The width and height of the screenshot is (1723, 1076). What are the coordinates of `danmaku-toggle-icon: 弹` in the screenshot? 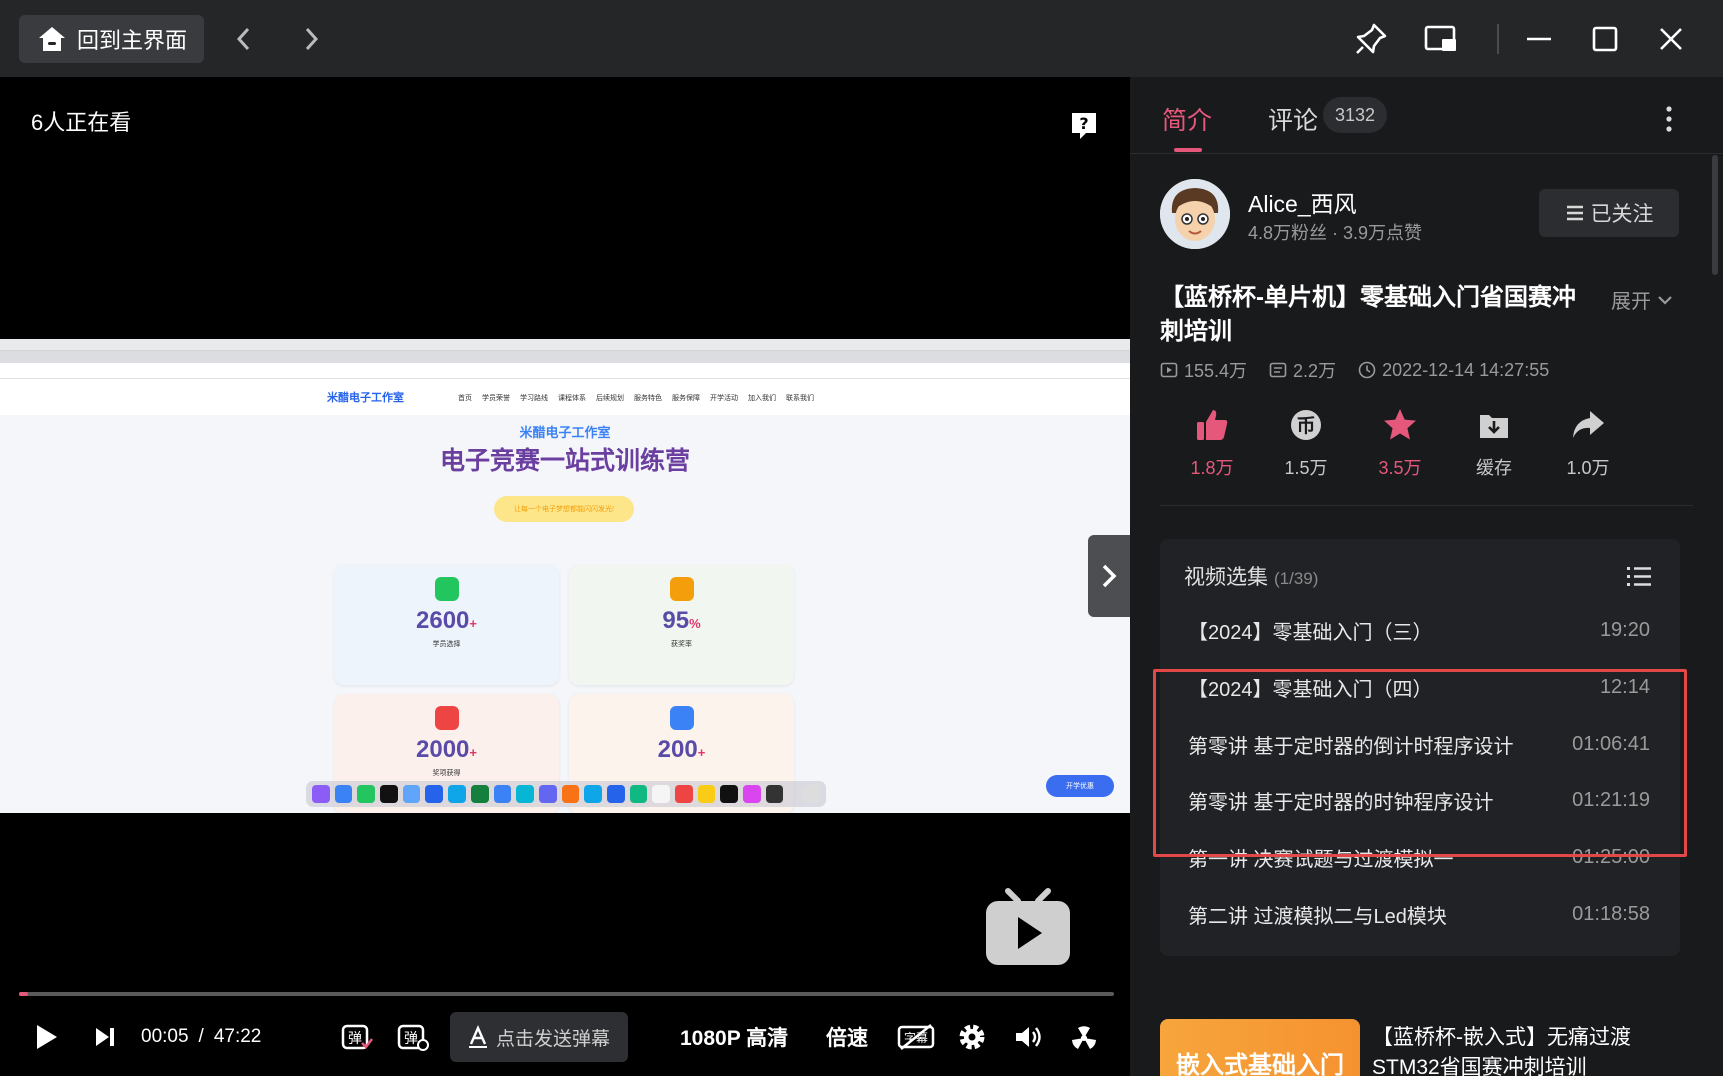 It's located at (357, 1037).